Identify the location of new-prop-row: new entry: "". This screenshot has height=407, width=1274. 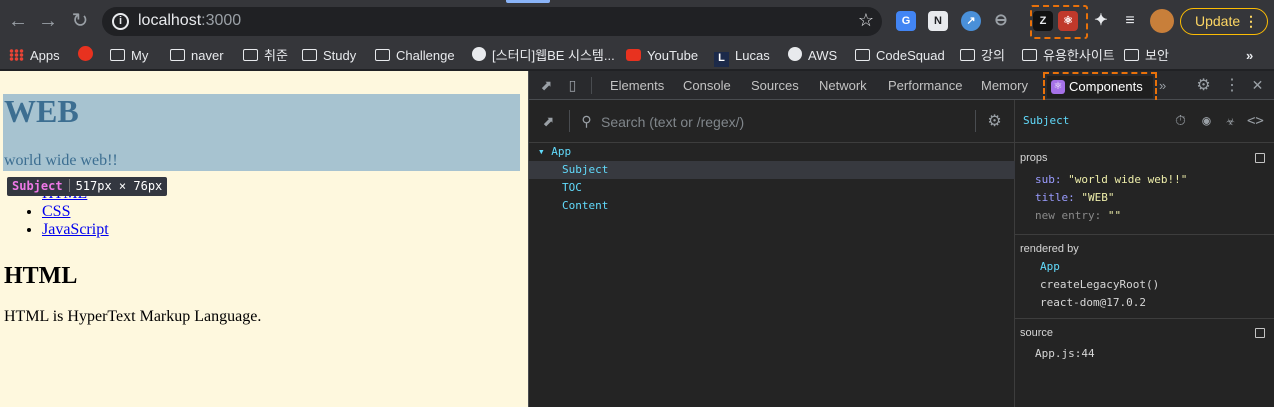
(1078, 215).